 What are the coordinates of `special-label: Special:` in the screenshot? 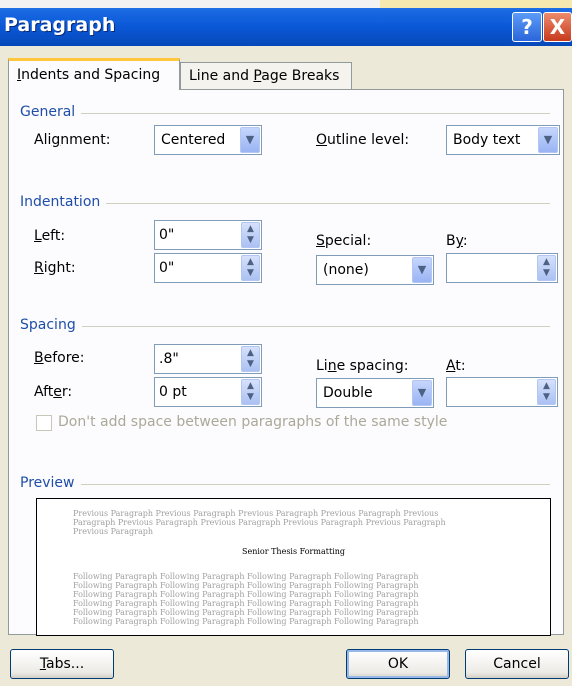 It's located at (344, 241).